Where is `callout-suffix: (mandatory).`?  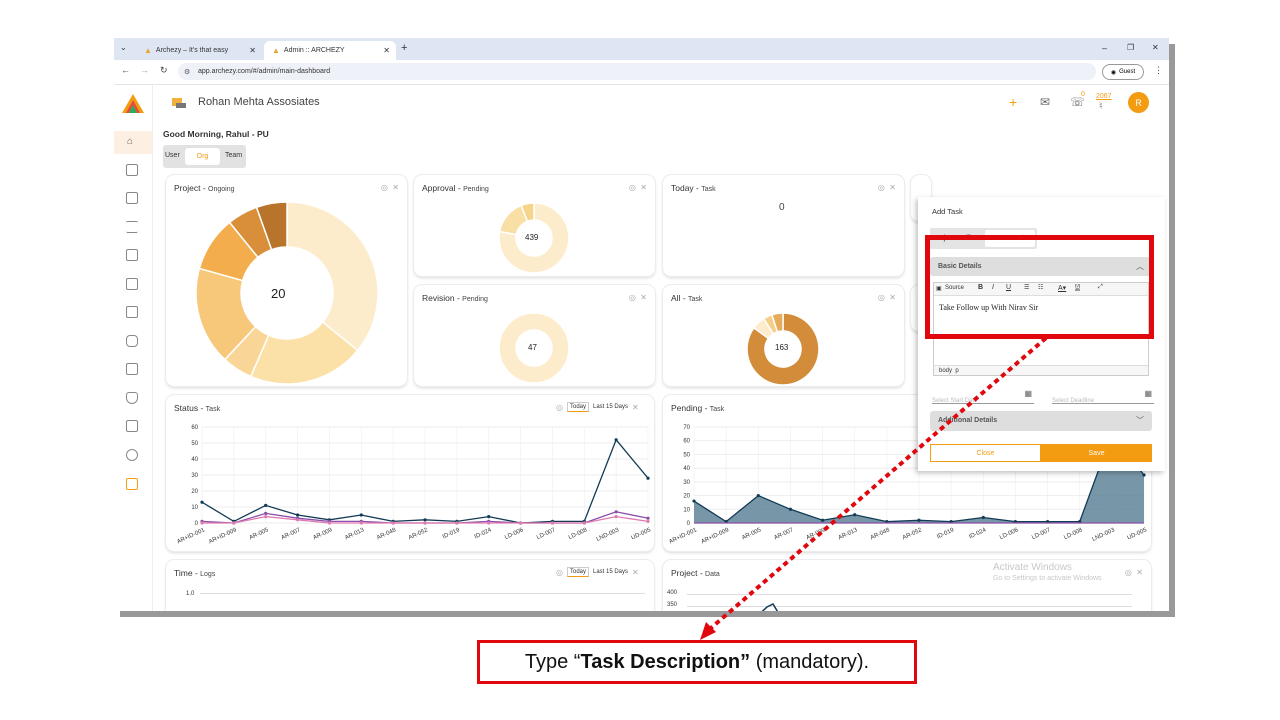 callout-suffix: (mandatory). is located at coordinates (810, 661).